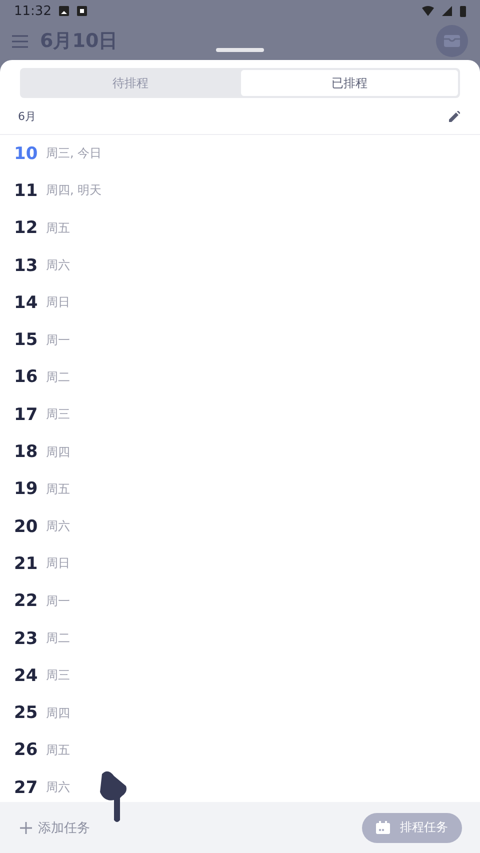 This screenshot has width=480, height=853. What do you see at coordinates (240, 50) in the screenshot?
I see `drag-handle` at bounding box center [240, 50].